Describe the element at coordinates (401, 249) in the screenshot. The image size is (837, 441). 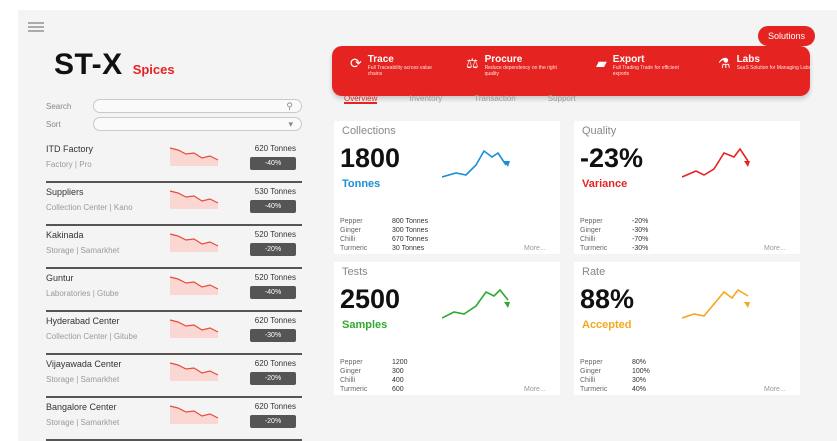
I see `breakdown-row: Turmeric 30 Tonnes` at that location.